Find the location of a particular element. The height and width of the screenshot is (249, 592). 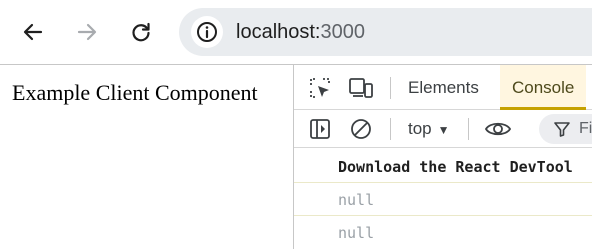

tab-console: Console is located at coordinates (543, 87).